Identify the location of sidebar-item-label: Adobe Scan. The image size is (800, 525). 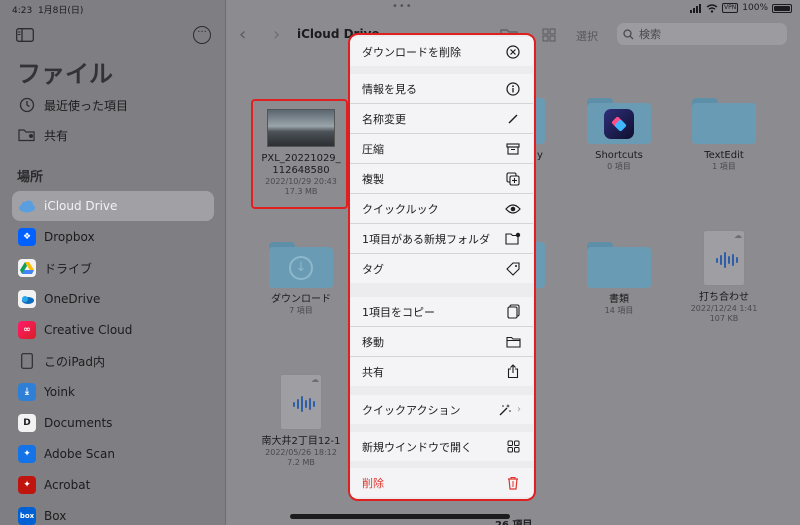
(79, 454).